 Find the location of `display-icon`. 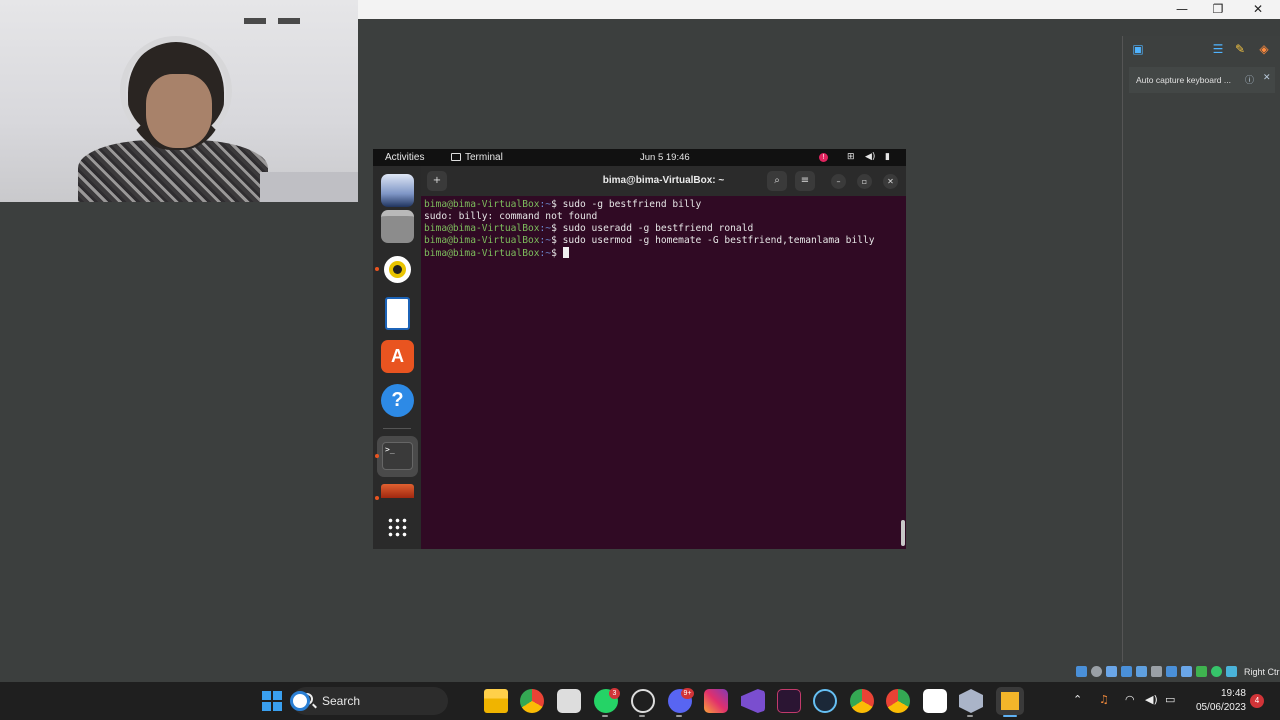

display-icon is located at coordinates (1171, 671).